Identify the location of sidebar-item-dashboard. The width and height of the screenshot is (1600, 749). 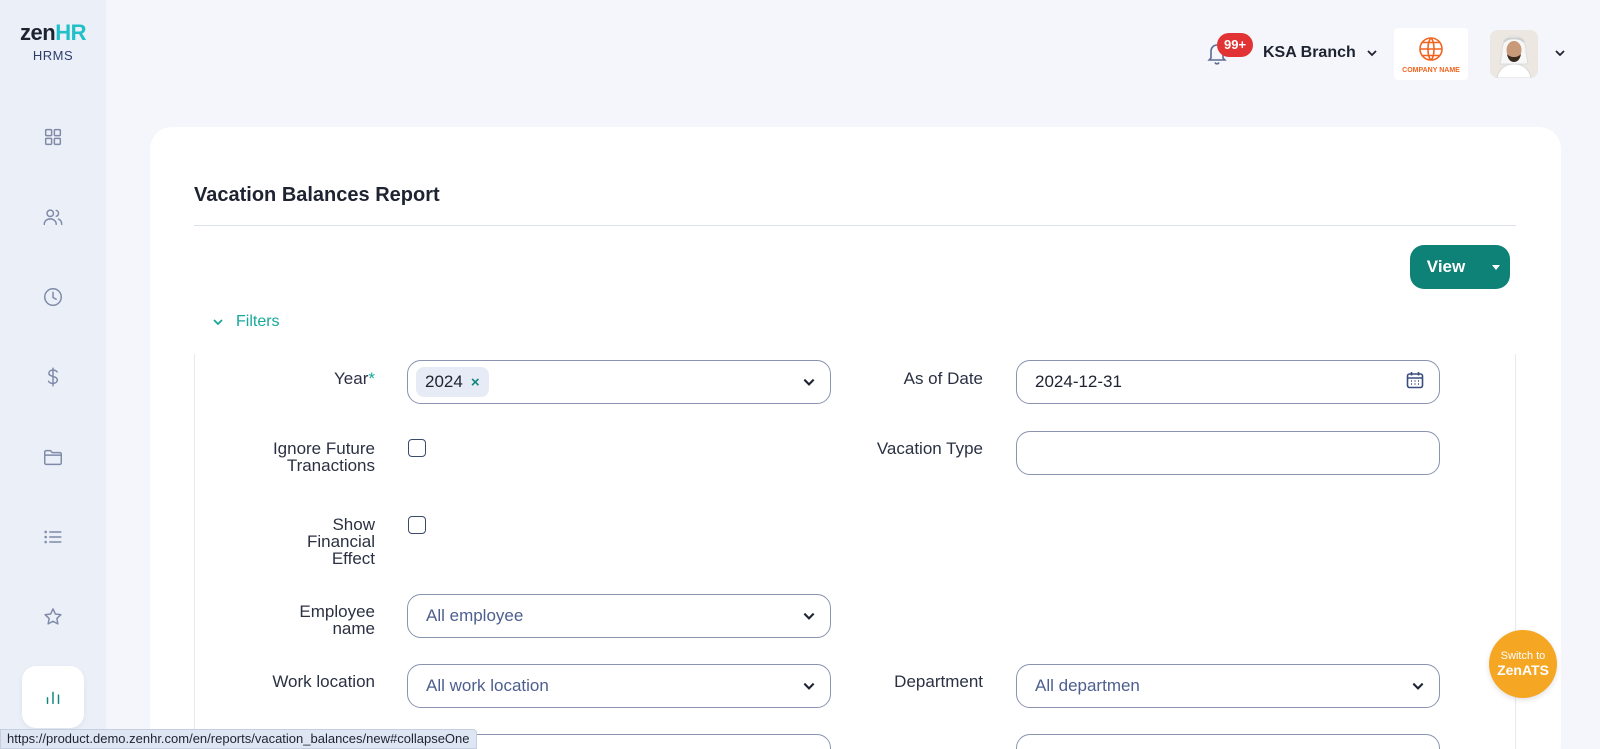
(53, 137).